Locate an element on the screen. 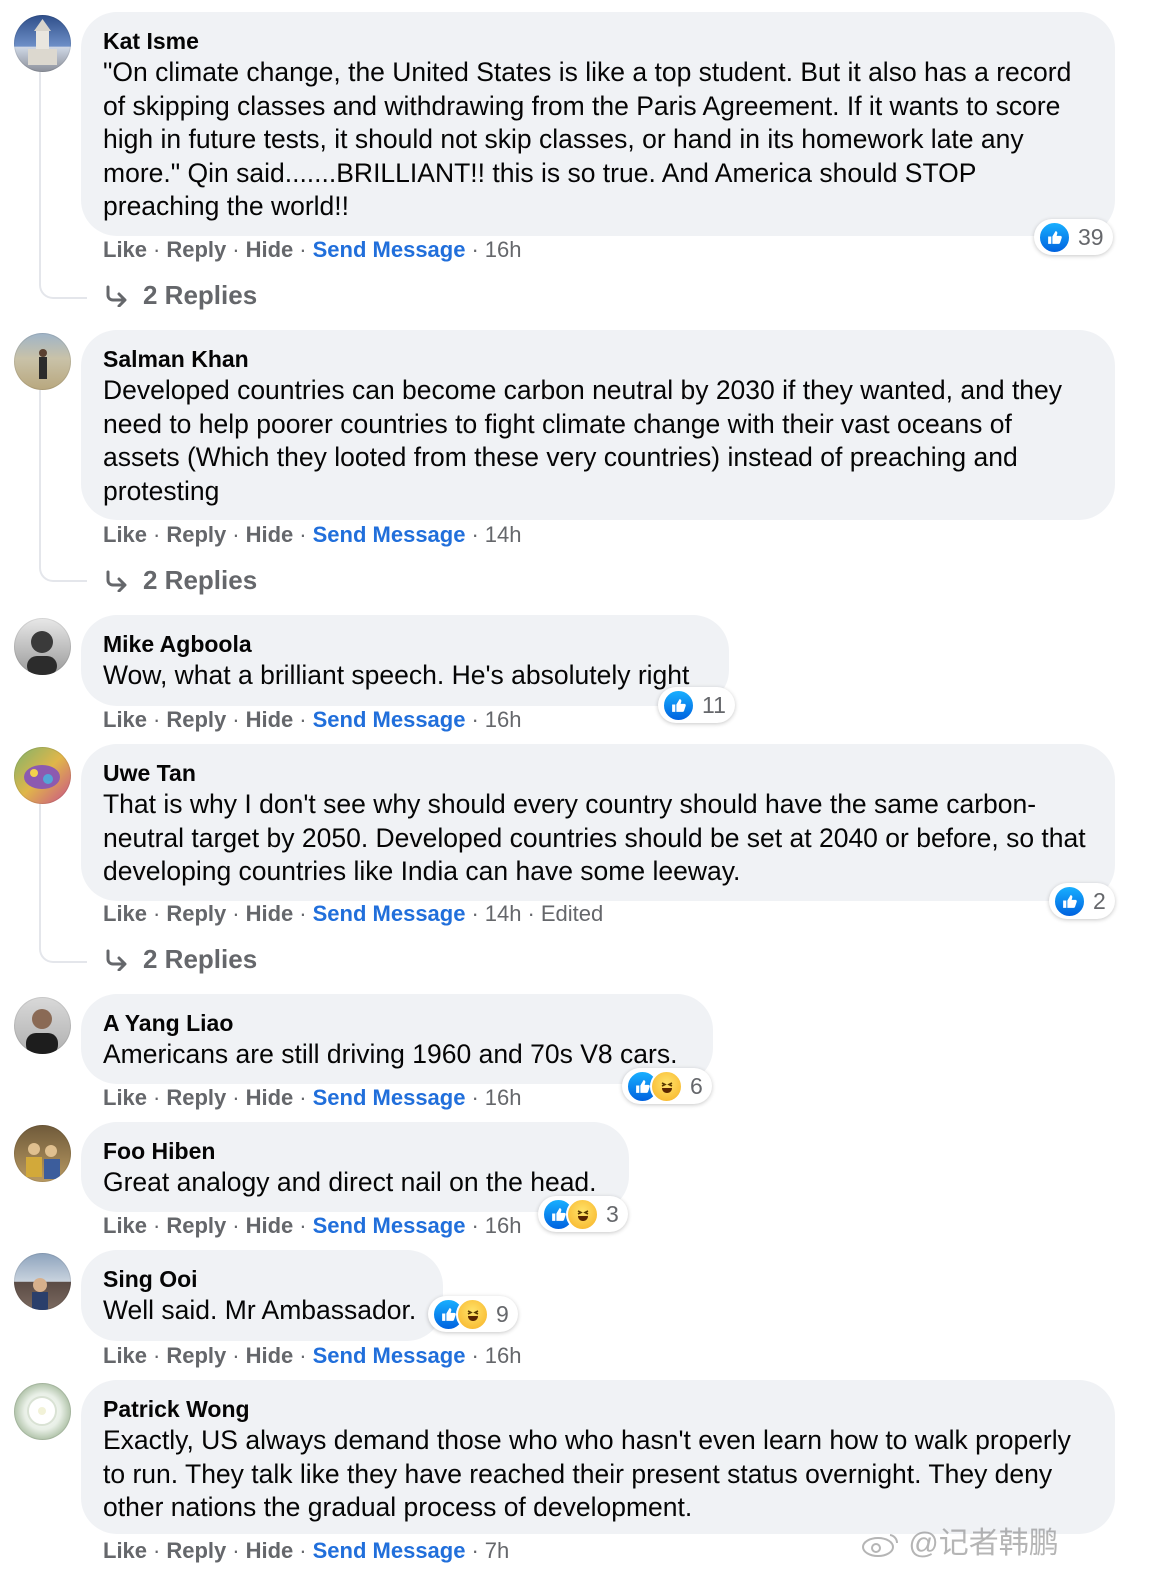 The image size is (1152, 1596). timestamp: 7h is located at coordinates (497, 1550).